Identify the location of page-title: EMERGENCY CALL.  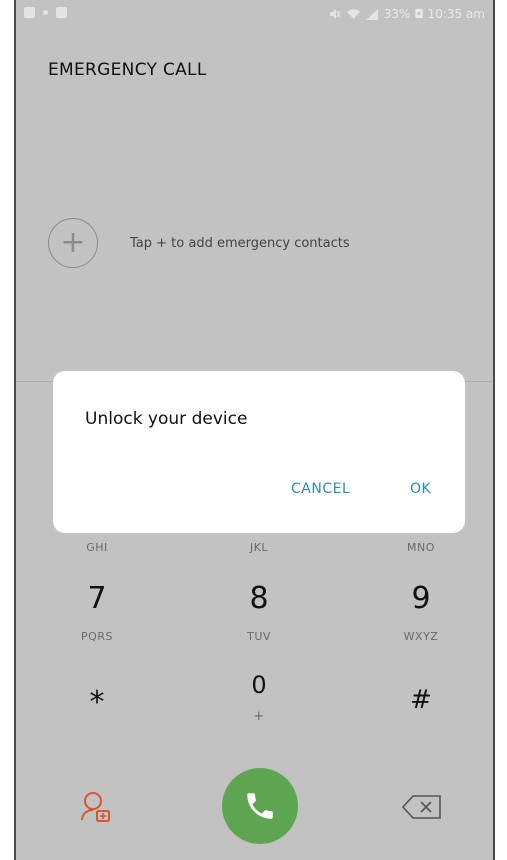
(127, 70).